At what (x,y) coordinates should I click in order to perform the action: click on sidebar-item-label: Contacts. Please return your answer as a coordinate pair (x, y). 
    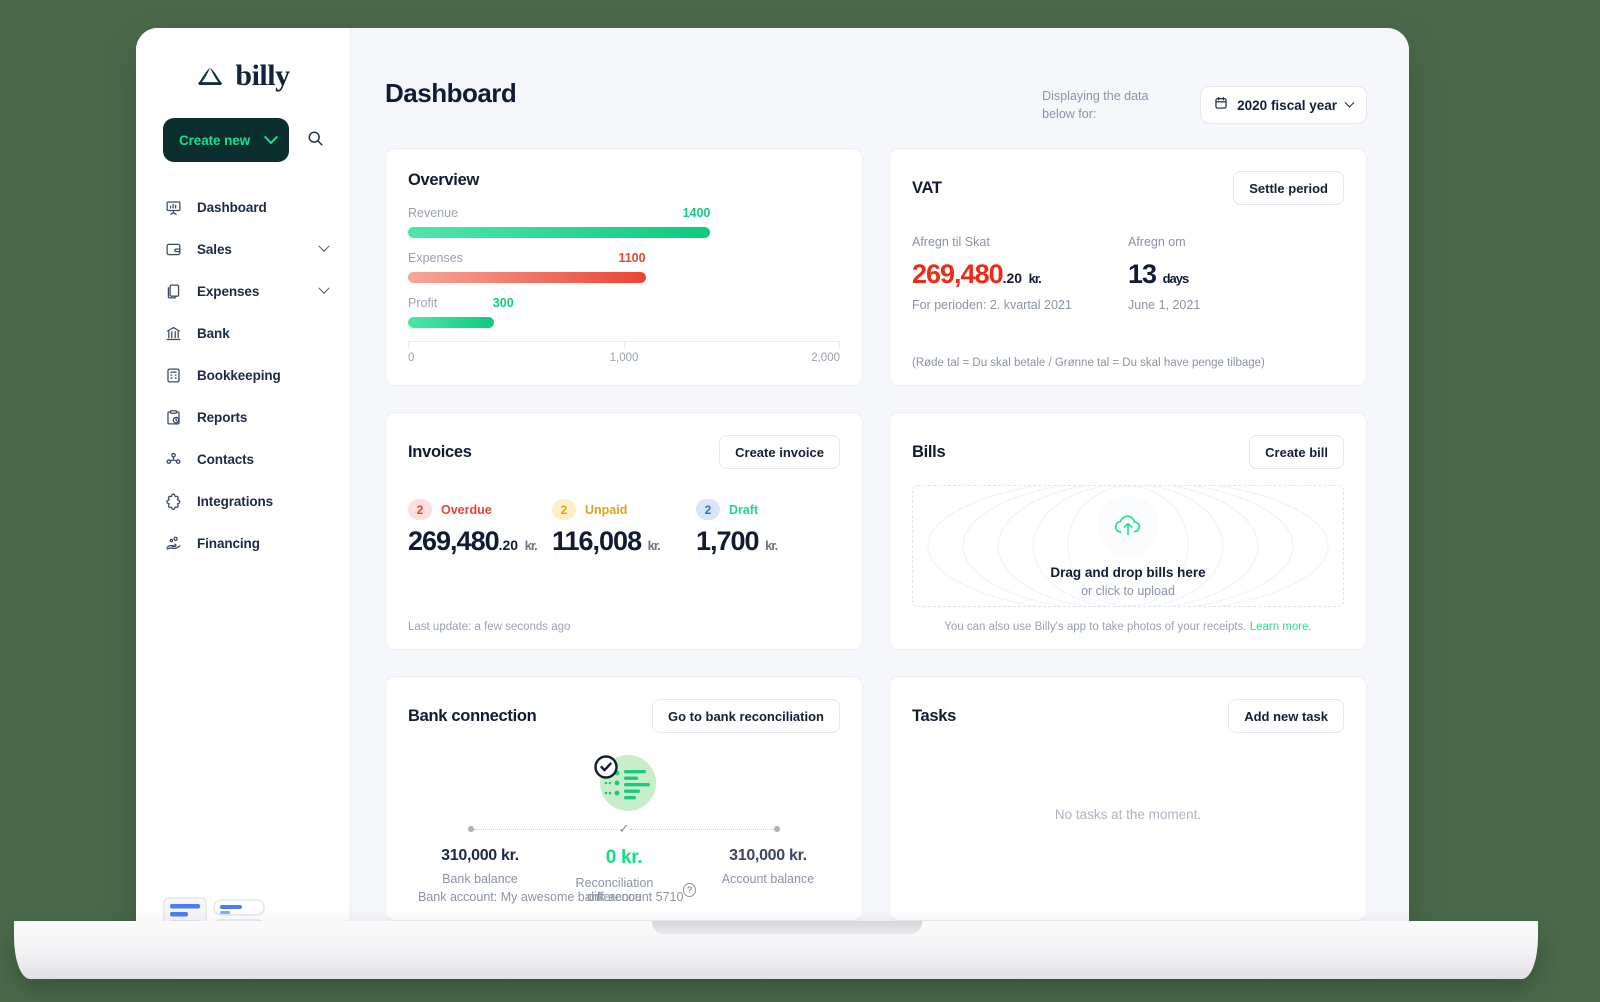
    Looking at the image, I should click on (225, 459).